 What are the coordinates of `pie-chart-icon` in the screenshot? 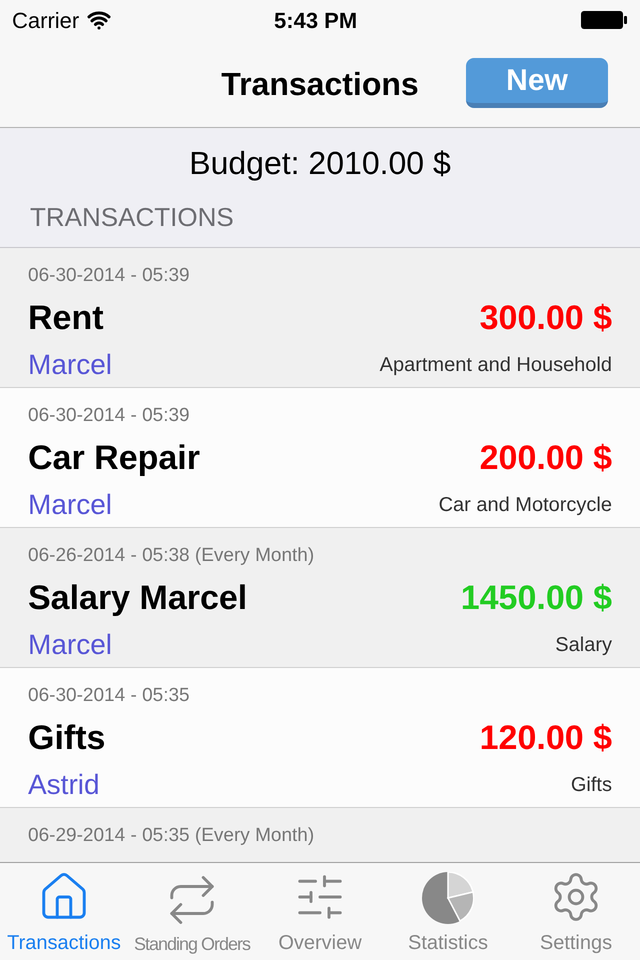 It's located at (448, 898).